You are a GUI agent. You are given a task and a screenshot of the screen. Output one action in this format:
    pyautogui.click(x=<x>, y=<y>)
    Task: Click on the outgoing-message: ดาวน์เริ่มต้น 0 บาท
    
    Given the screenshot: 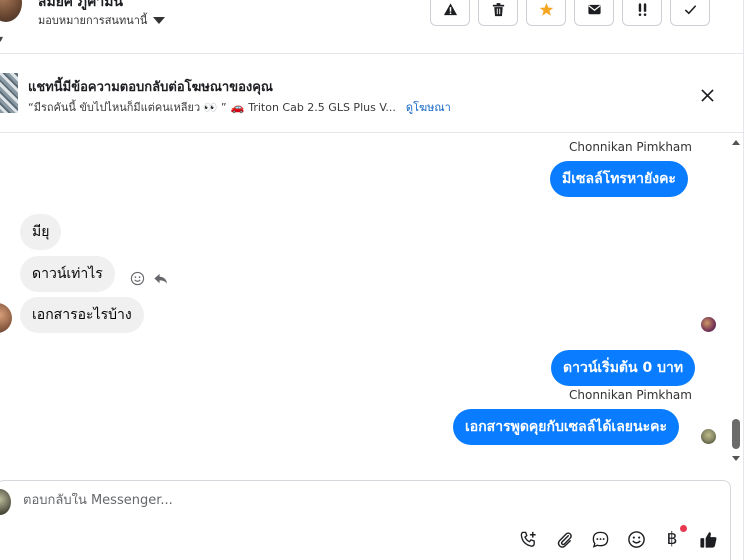 What is the action you would take?
    pyautogui.click(x=623, y=368)
    